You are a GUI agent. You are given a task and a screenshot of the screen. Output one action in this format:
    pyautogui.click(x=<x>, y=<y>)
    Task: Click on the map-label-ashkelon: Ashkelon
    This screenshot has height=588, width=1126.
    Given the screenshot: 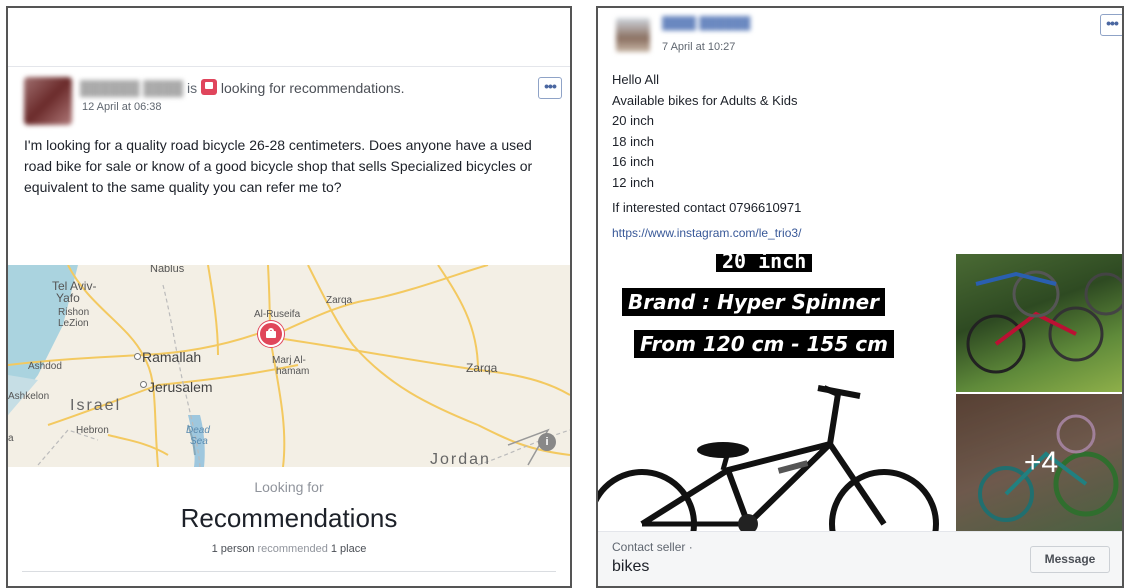 What is the action you would take?
    pyautogui.click(x=29, y=396)
    